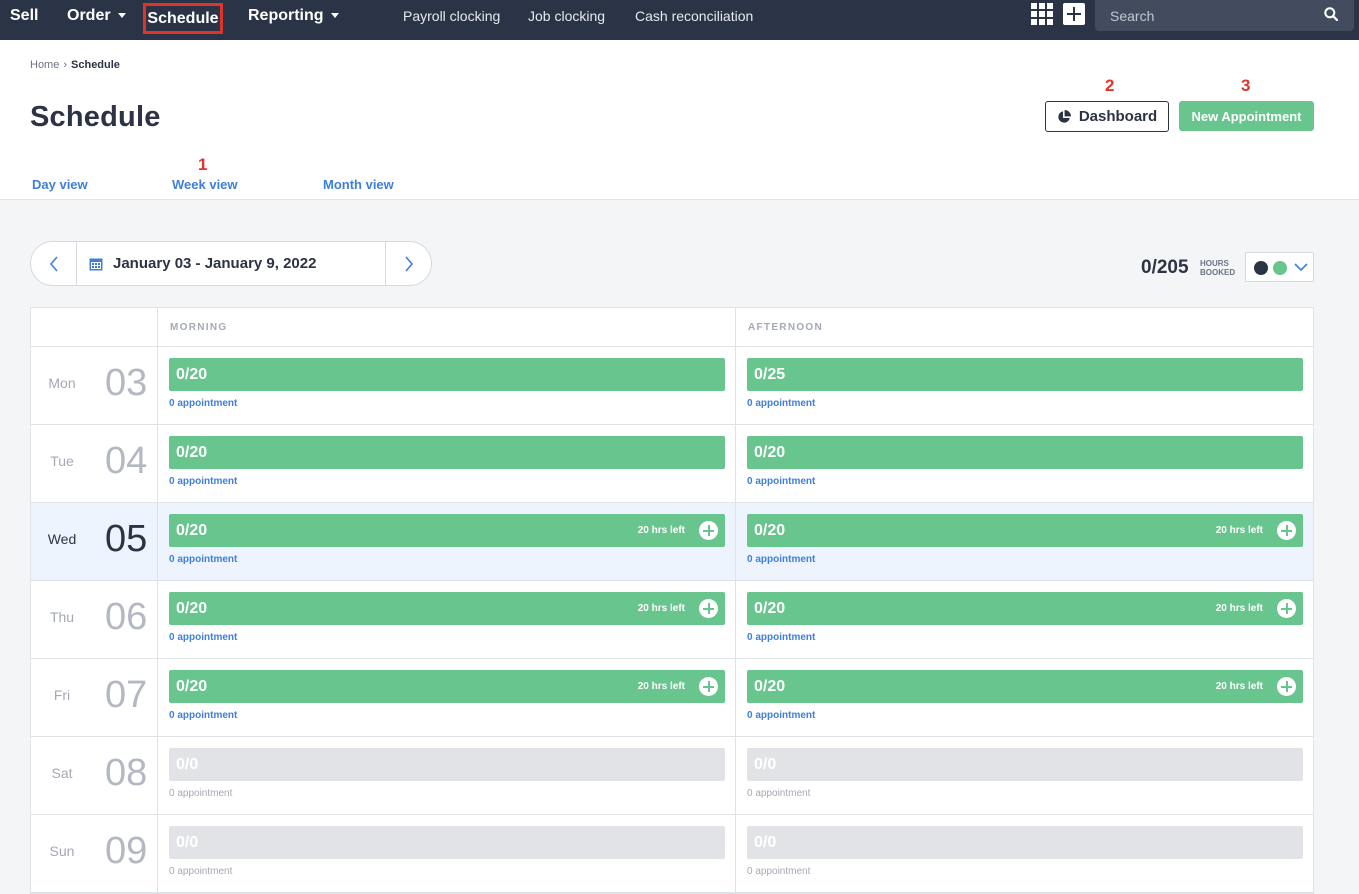  Describe the element at coordinates (126, 461) in the screenshot. I see `day-number: 04` at that location.